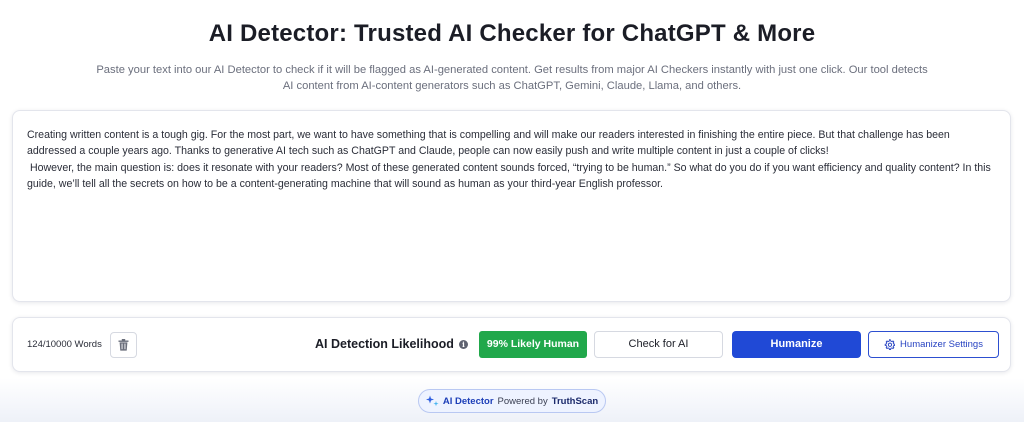  I want to click on humanizer-settings-button: Humanizer Settings, so click(933, 344).